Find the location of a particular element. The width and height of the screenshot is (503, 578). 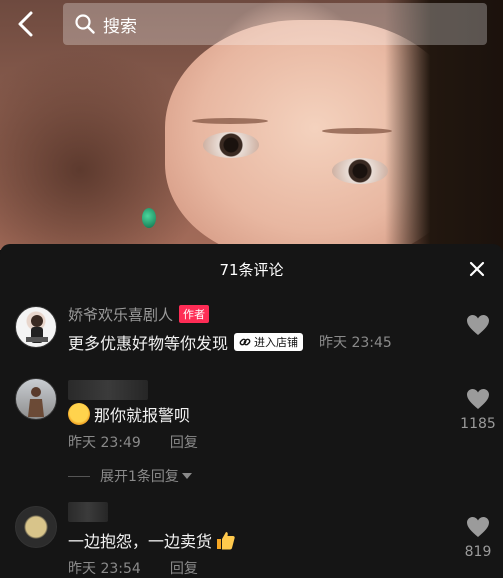

close-button is located at coordinates (477, 269).